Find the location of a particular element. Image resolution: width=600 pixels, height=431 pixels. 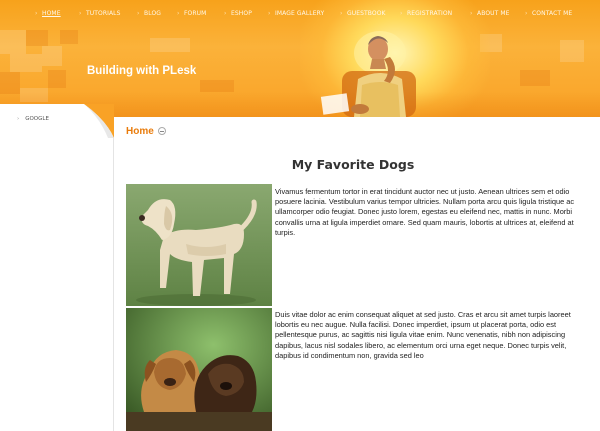

breadcrumb-home: Home is located at coordinates (140, 131).